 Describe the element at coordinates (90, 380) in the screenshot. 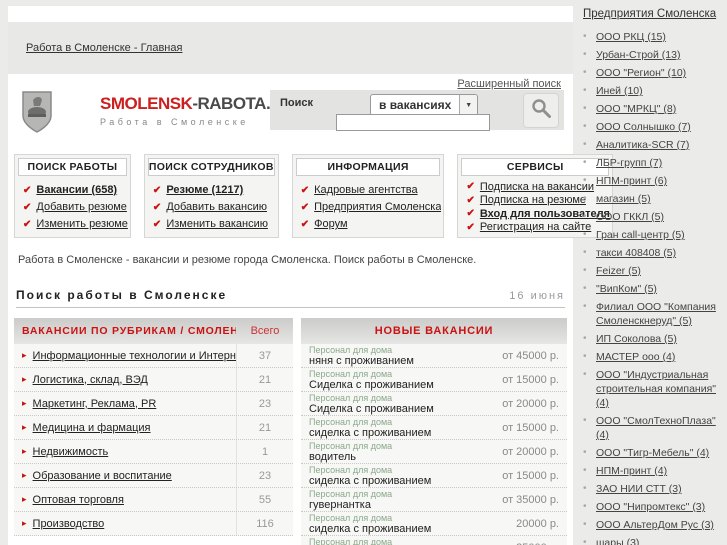

I see `category-link: Логистика, склад, ВЭД` at that location.